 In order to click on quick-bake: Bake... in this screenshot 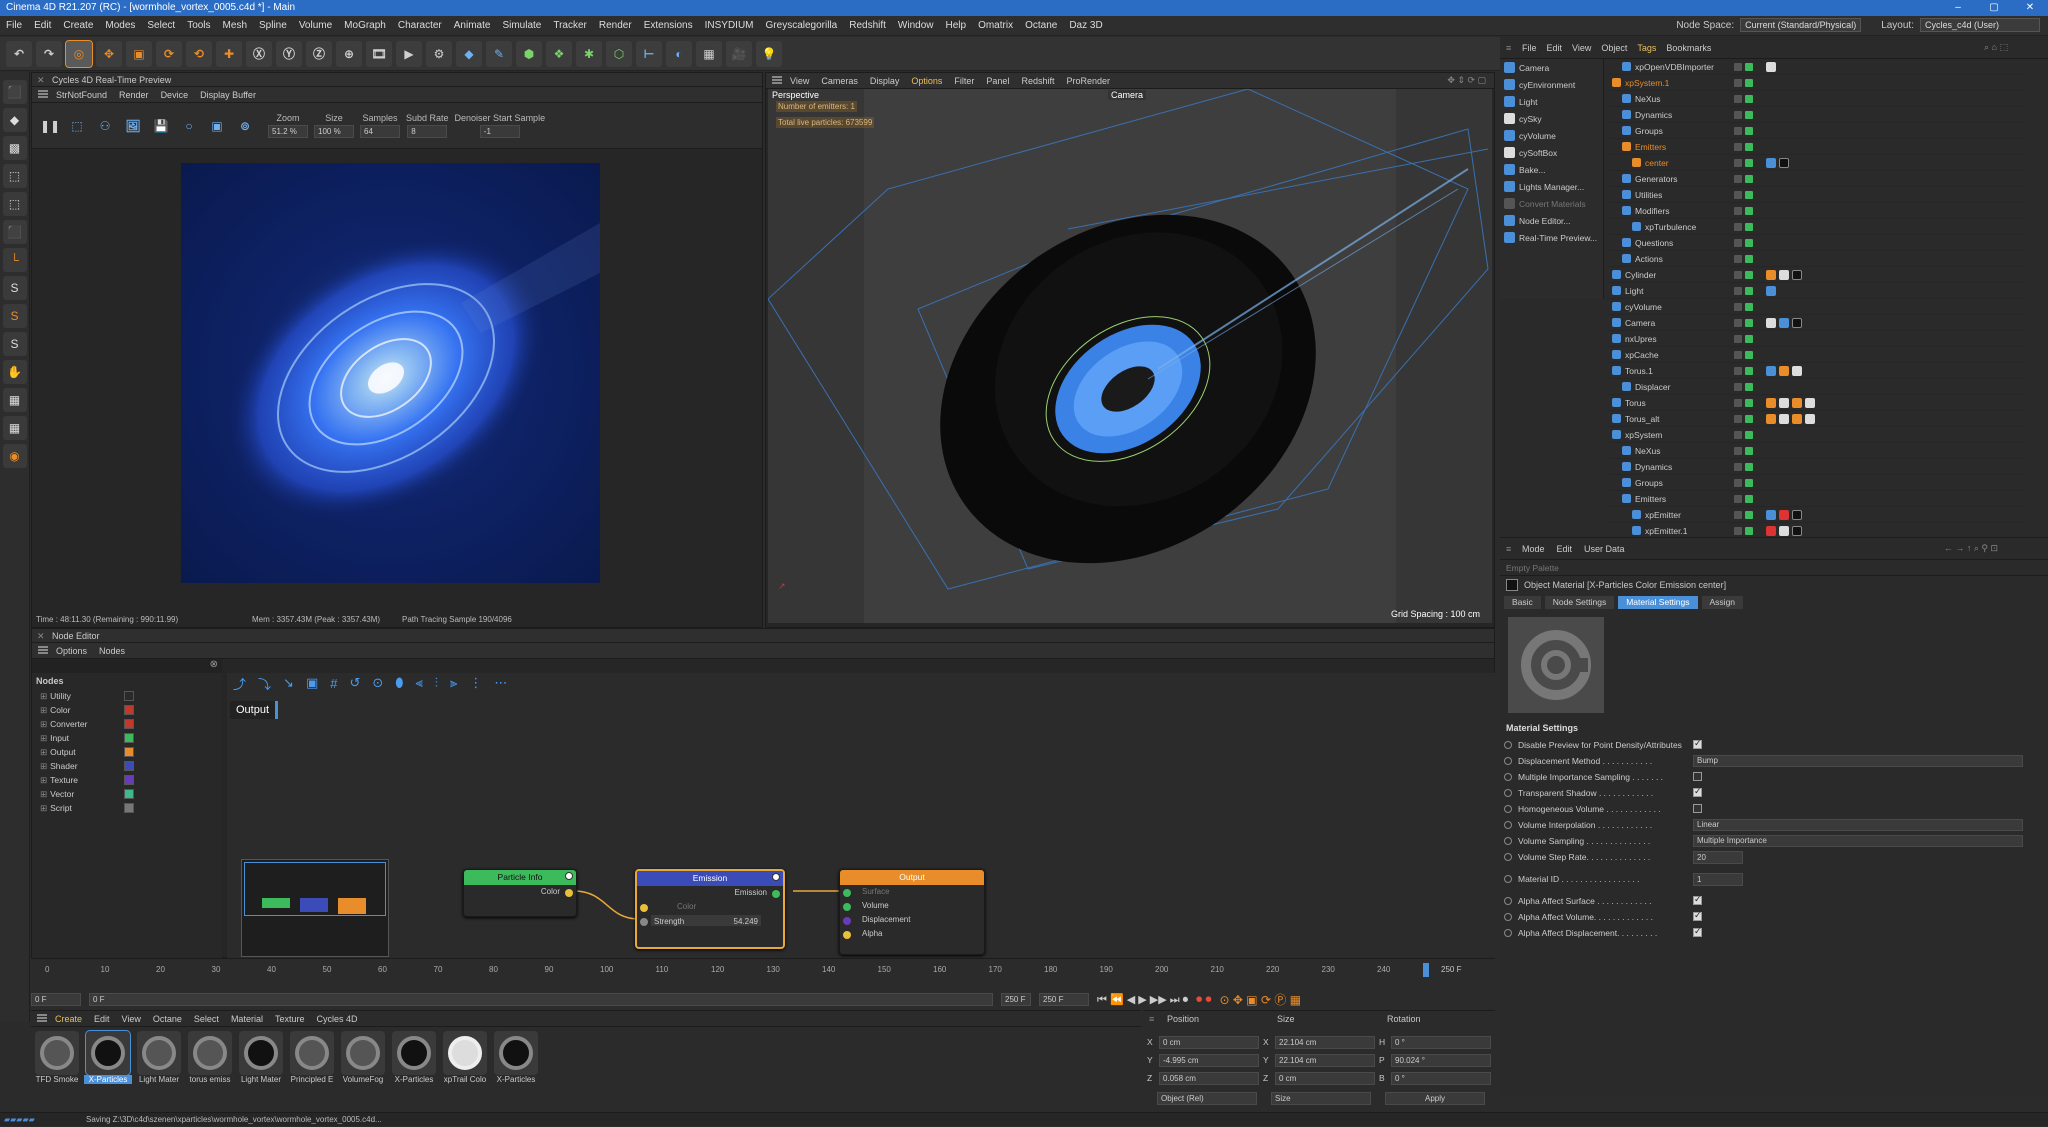, I will do `click(1551, 169)`.